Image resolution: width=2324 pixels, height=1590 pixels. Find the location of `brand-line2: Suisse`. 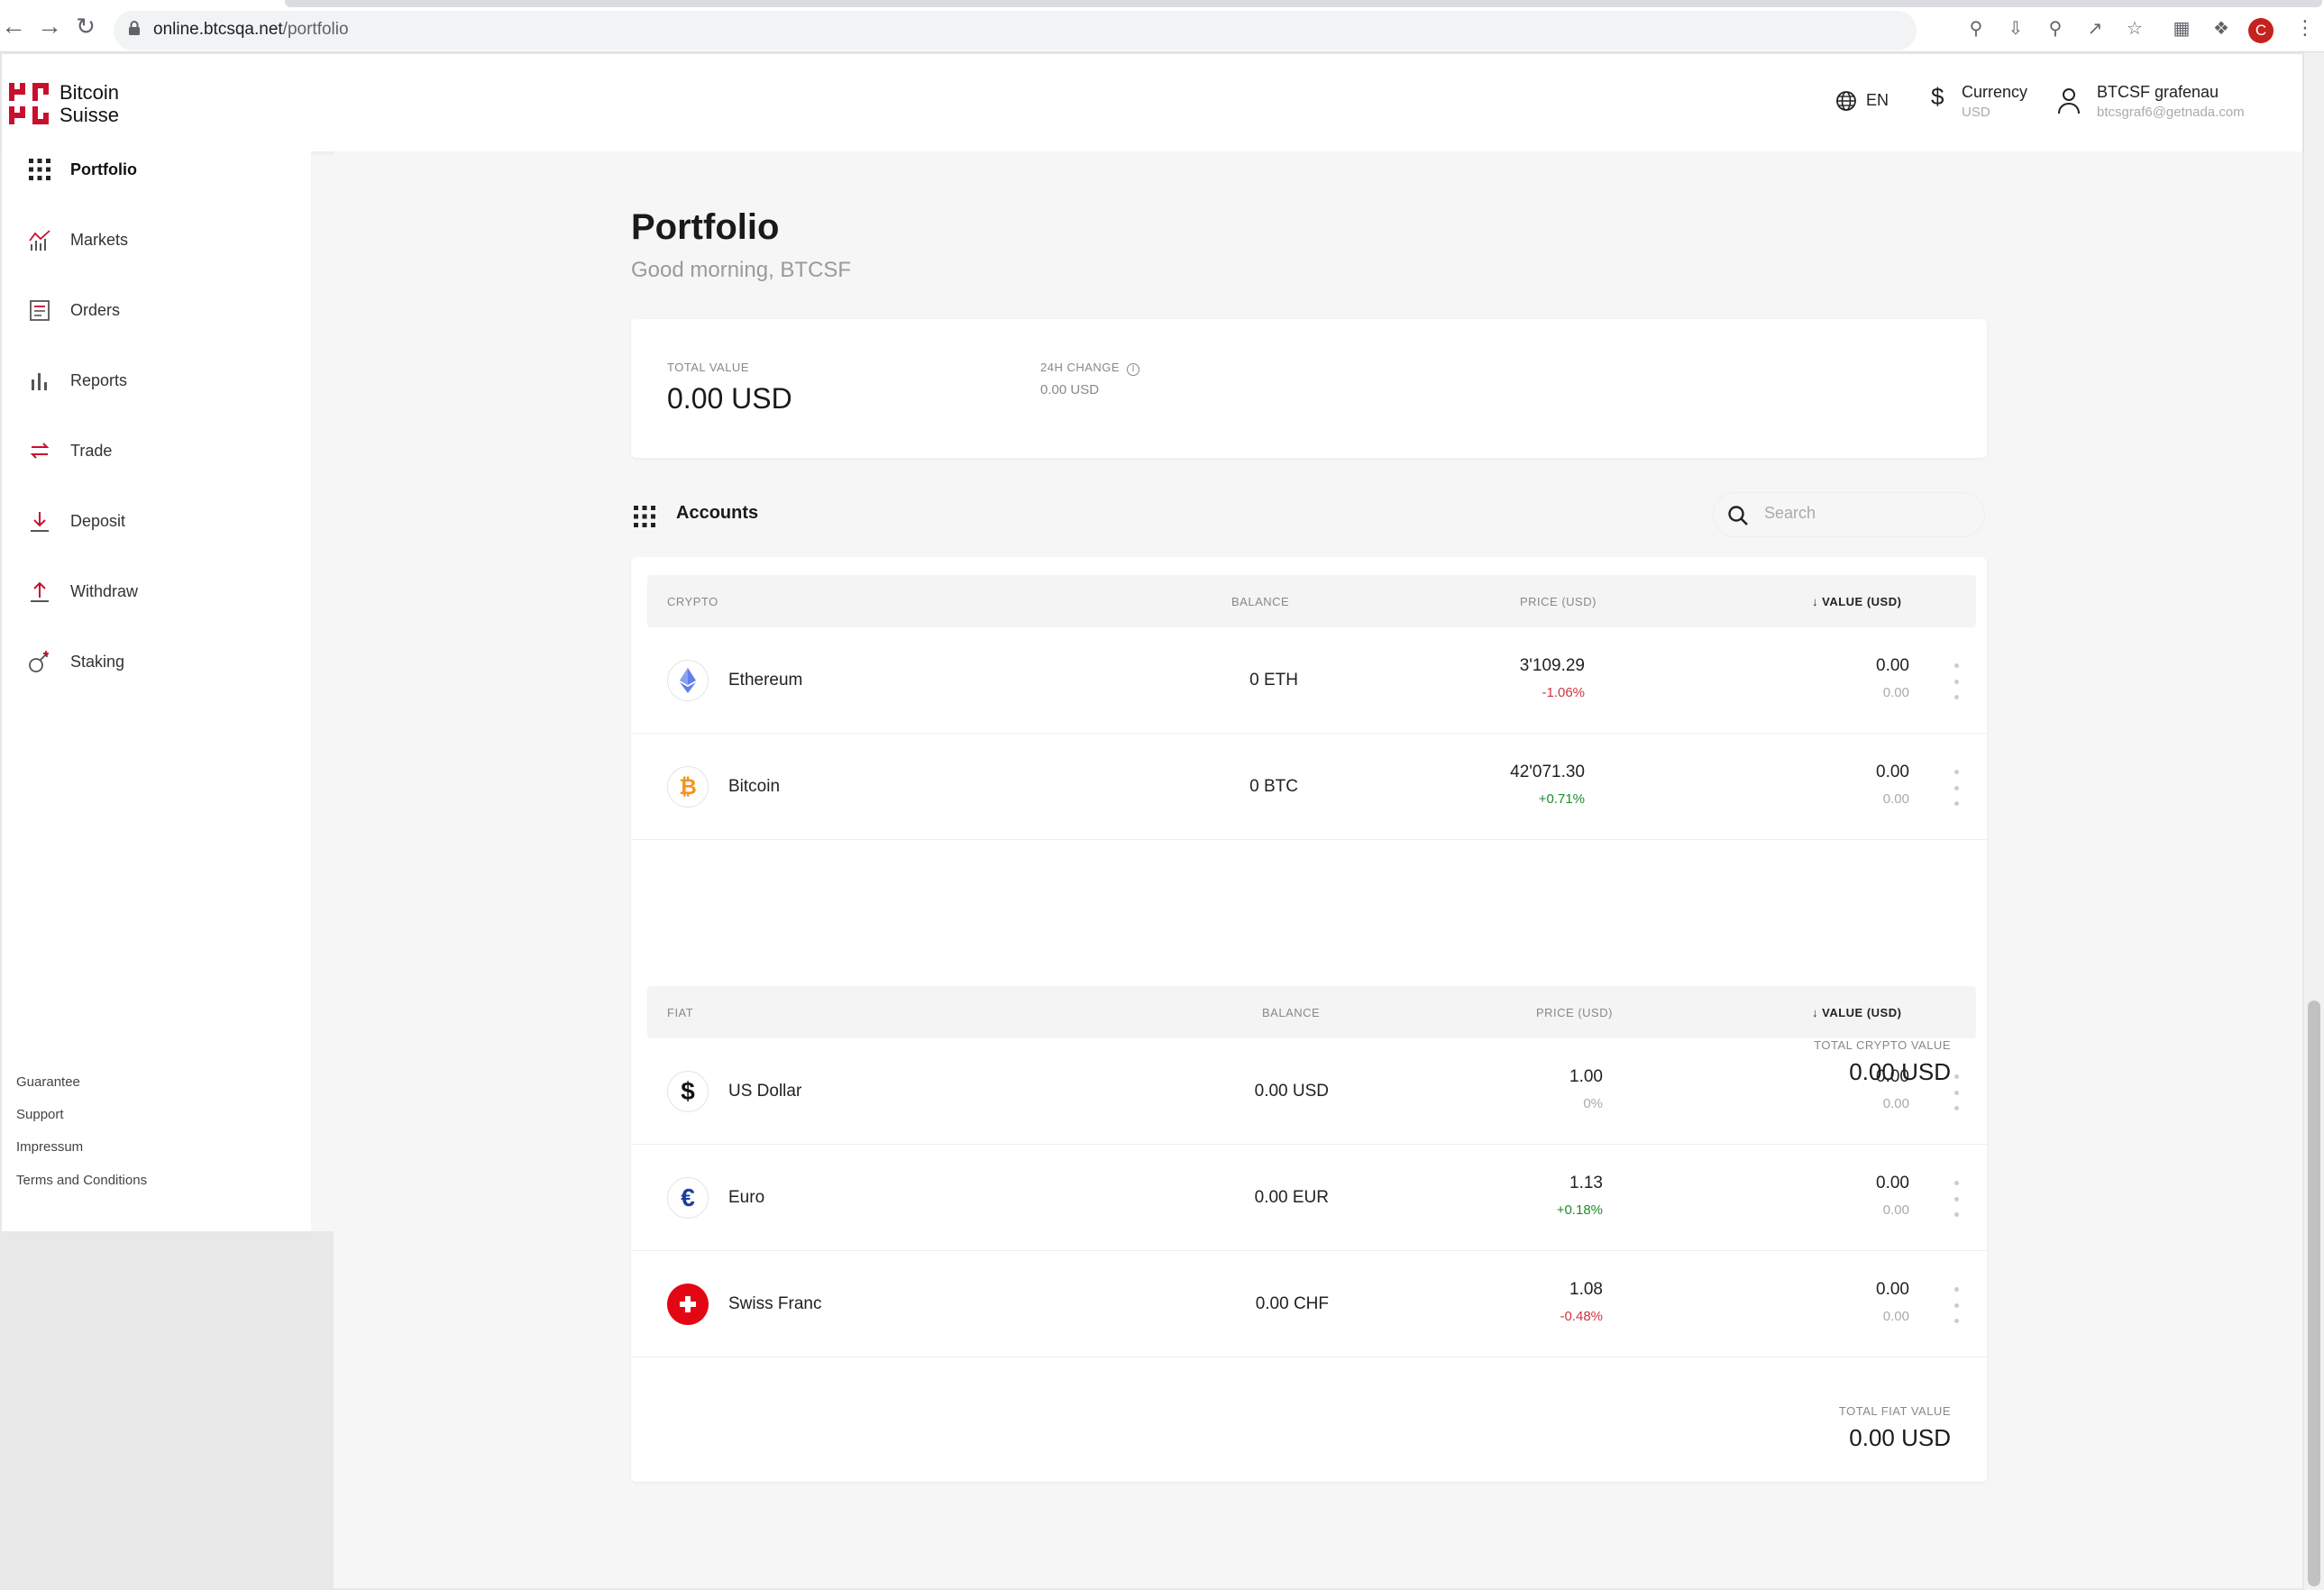

brand-line2: Suisse is located at coordinates (89, 115).